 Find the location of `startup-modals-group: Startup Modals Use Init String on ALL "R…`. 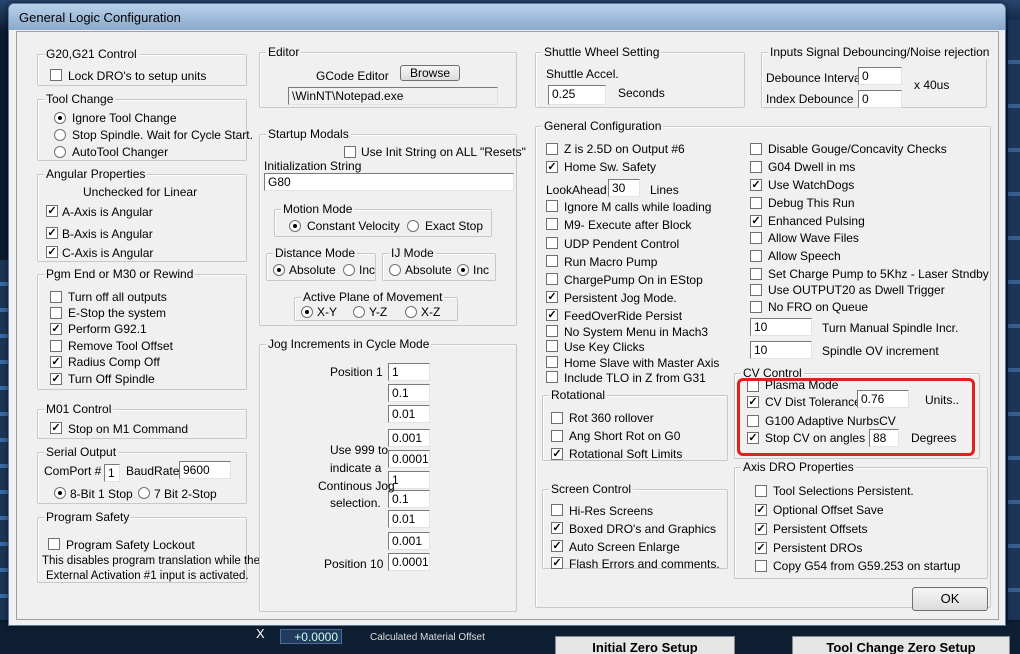

startup-modals-group: Startup Modals Use Init String on ALL "R… is located at coordinates (392, 226).